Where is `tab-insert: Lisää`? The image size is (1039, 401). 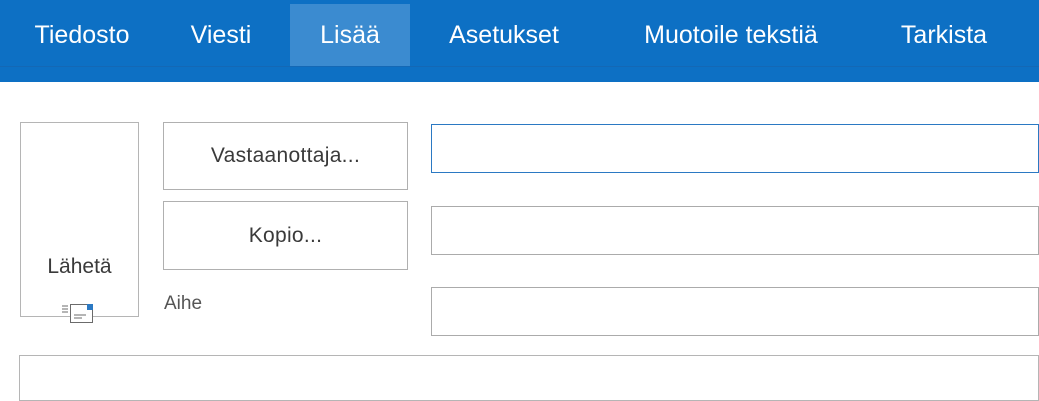
tab-insert: Lisää is located at coordinates (350, 35).